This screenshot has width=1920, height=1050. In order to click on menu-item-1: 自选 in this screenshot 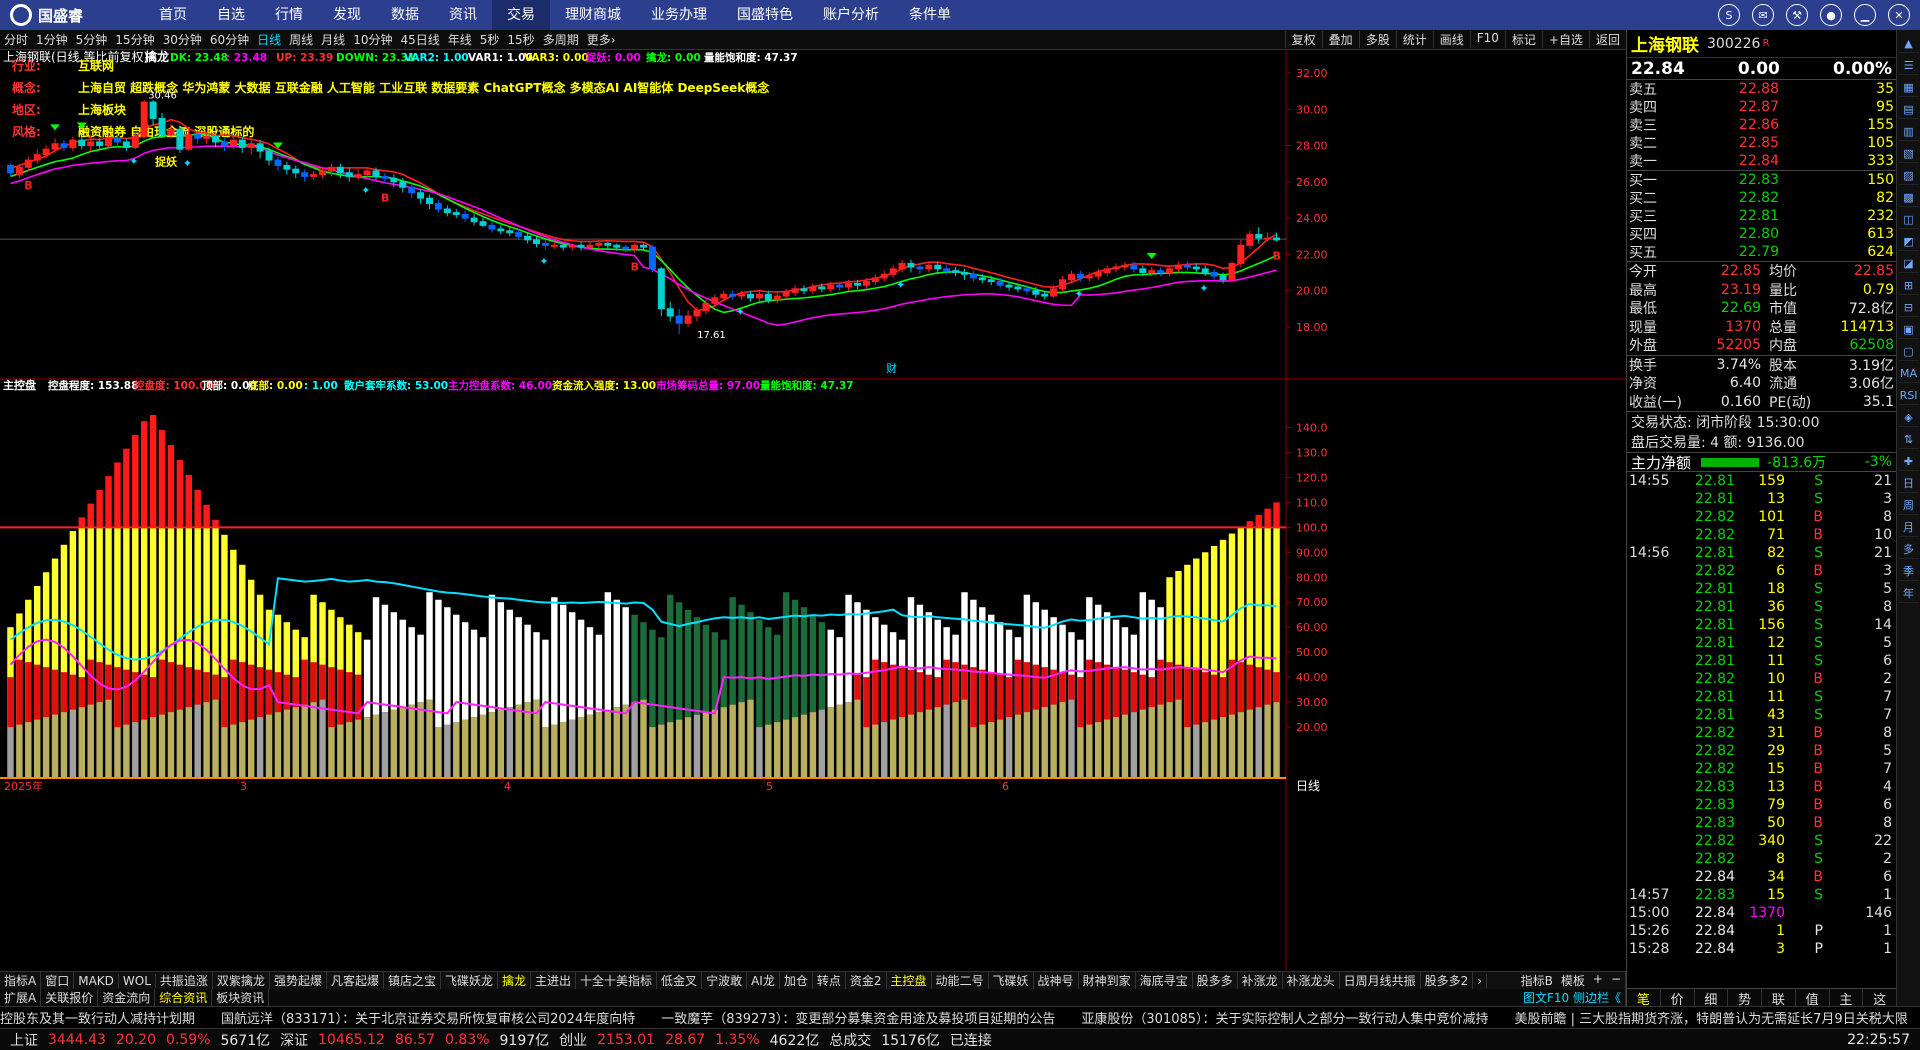, I will do `click(231, 15)`.